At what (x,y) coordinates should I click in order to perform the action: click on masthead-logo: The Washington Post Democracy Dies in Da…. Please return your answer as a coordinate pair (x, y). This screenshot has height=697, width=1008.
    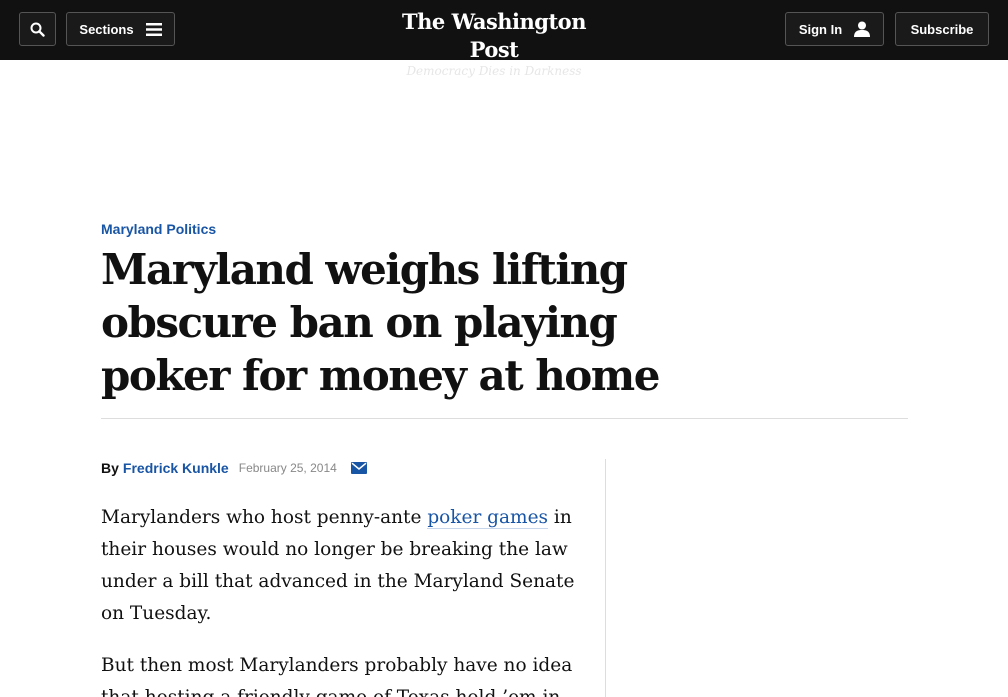
    Looking at the image, I should click on (494, 43).